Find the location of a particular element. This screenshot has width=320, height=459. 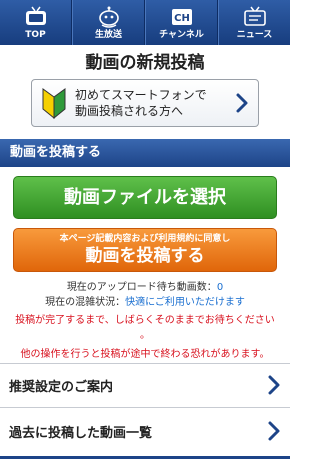

nav-label: ニュース is located at coordinates (254, 35).